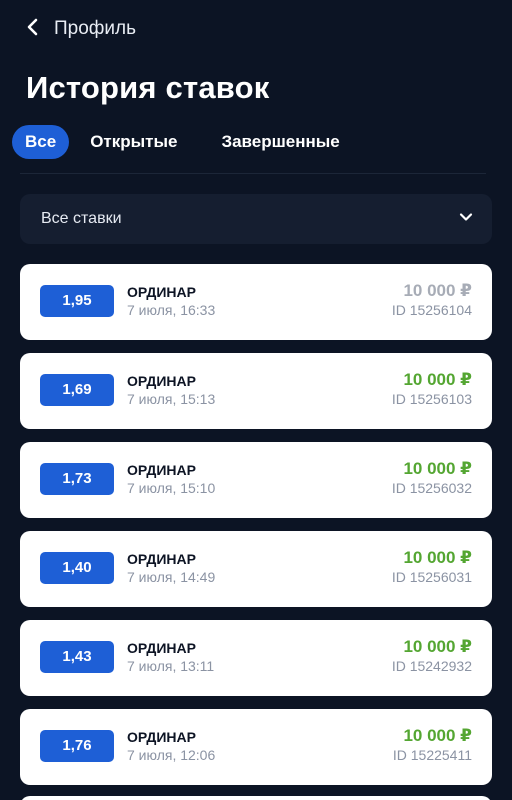 Image resolution: width=512 pixels, height=800 pixels. Describe the element at coordinates (77, 390) in the screenshot. I see `odds-badge: 1,69` at that location.